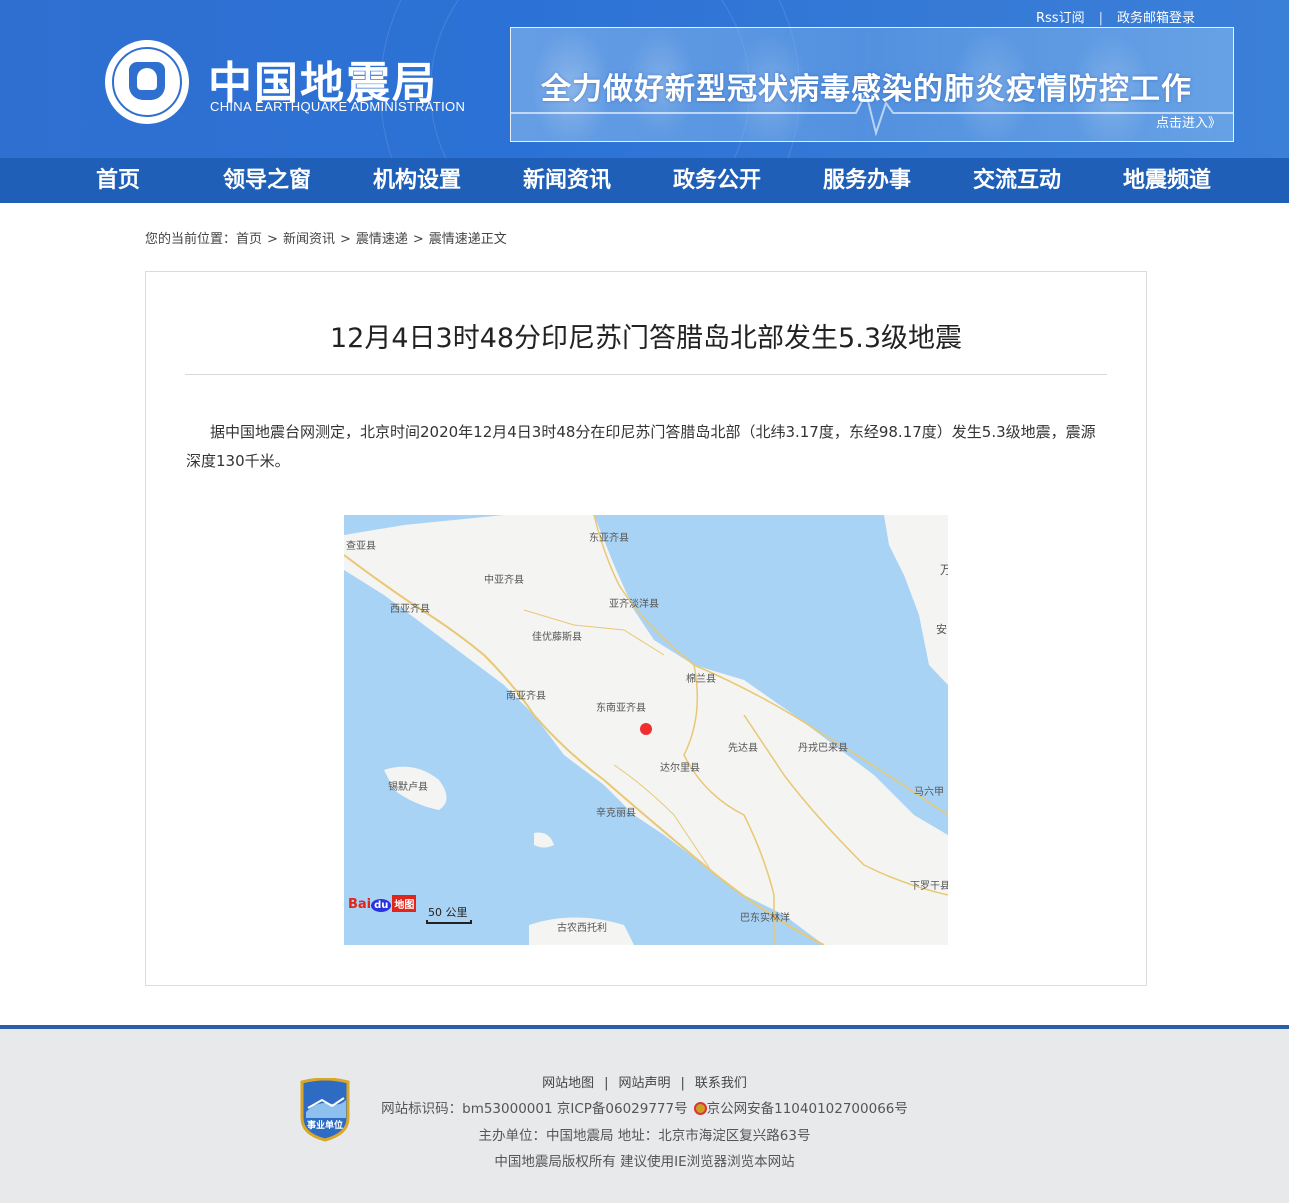 This screenshot has height=1203, width=1289. What do you see at coordinates (448, 912) in the screenshot?
I see `map-scale-label: 50 公里` at bounding box center [448, 912].